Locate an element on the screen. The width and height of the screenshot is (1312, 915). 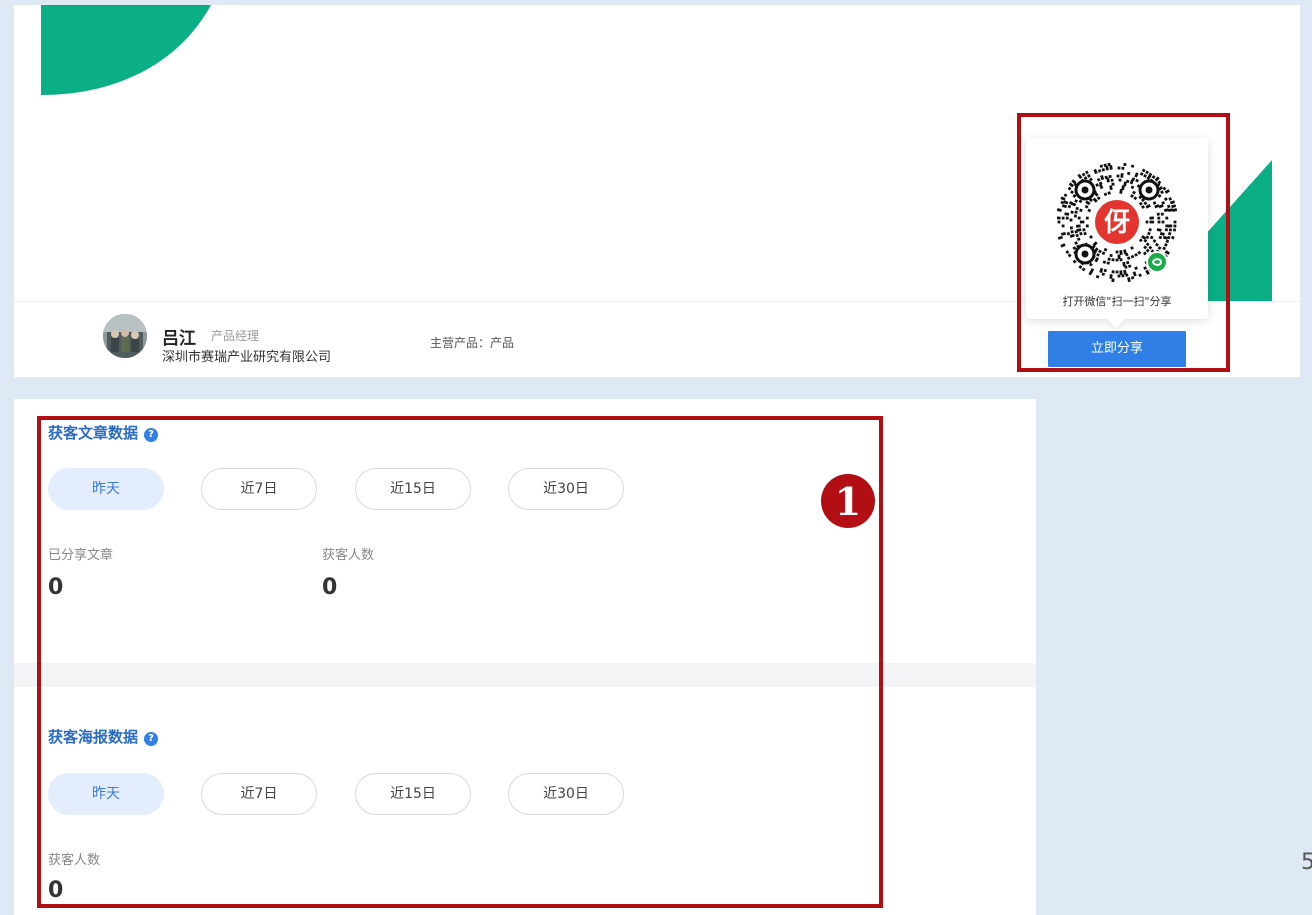
user-company: 深圳市赛瑞产业研究有限公司 is located at coordinates (247, 357).